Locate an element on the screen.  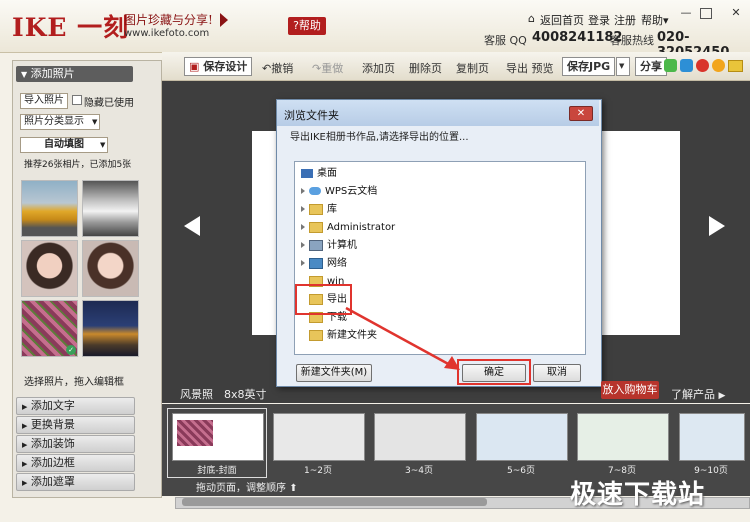
page-thumb-cover is located at coordinates (218, 437).